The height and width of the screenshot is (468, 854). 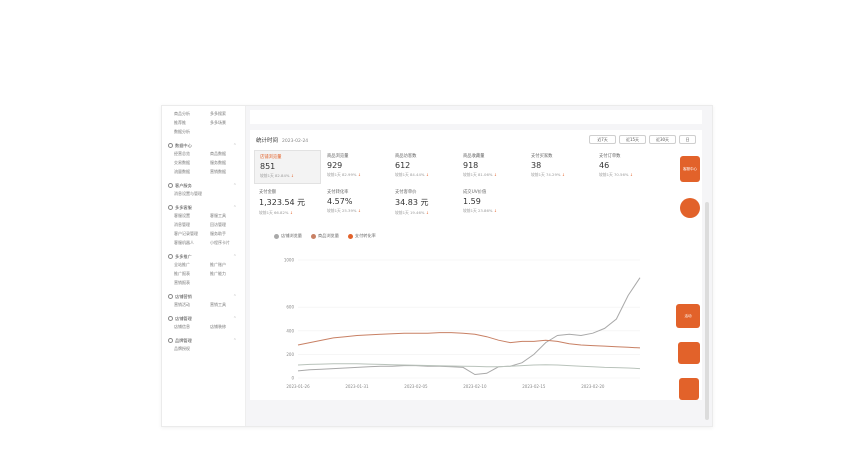 What do you see at coordinates (298, 386) in the screenshot?
I see `x-tick-label: 2023-01-26` at bounding box center [298, 386].